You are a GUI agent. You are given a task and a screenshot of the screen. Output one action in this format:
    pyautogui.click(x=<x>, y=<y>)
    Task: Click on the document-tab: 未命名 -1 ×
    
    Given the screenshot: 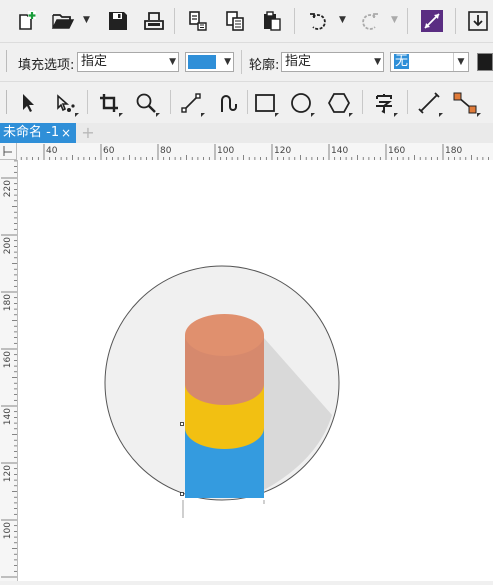 What is the action you would take?
    pyautogui.click(x=38, y=133)
    